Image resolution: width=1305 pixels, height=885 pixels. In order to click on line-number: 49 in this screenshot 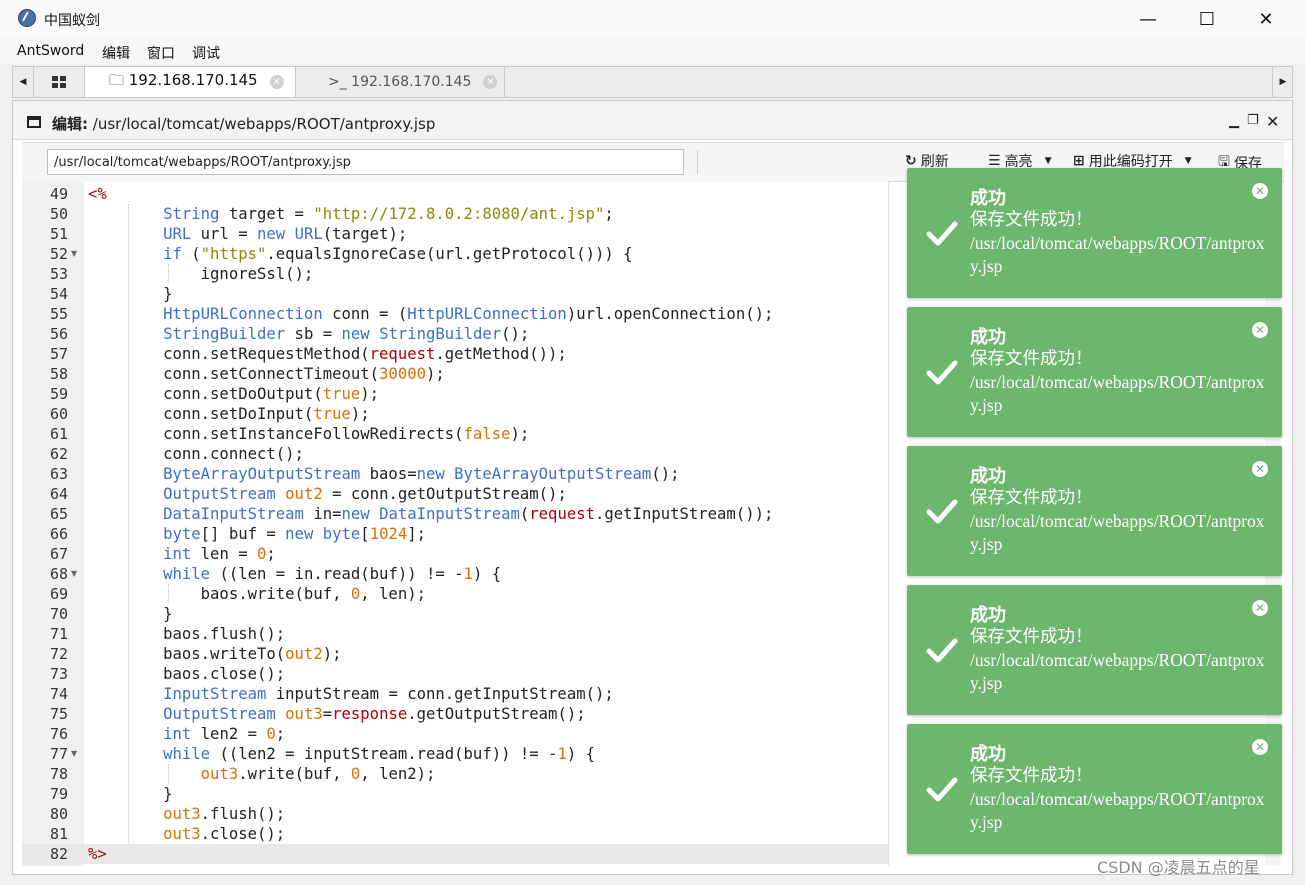, I will do `click(58, 194)`.